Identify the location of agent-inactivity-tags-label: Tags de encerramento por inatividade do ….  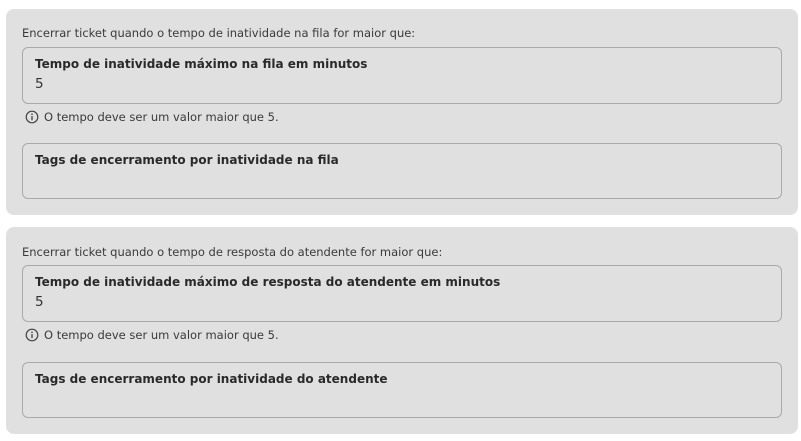
(211, 379).